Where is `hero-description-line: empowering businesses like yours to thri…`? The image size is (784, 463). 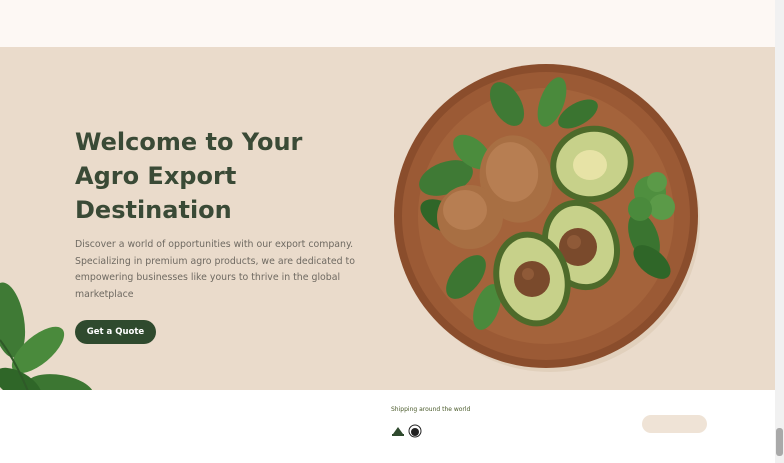
hero-description-line: empowering businesses like yours to thri… is located at coordinates (208, 277).